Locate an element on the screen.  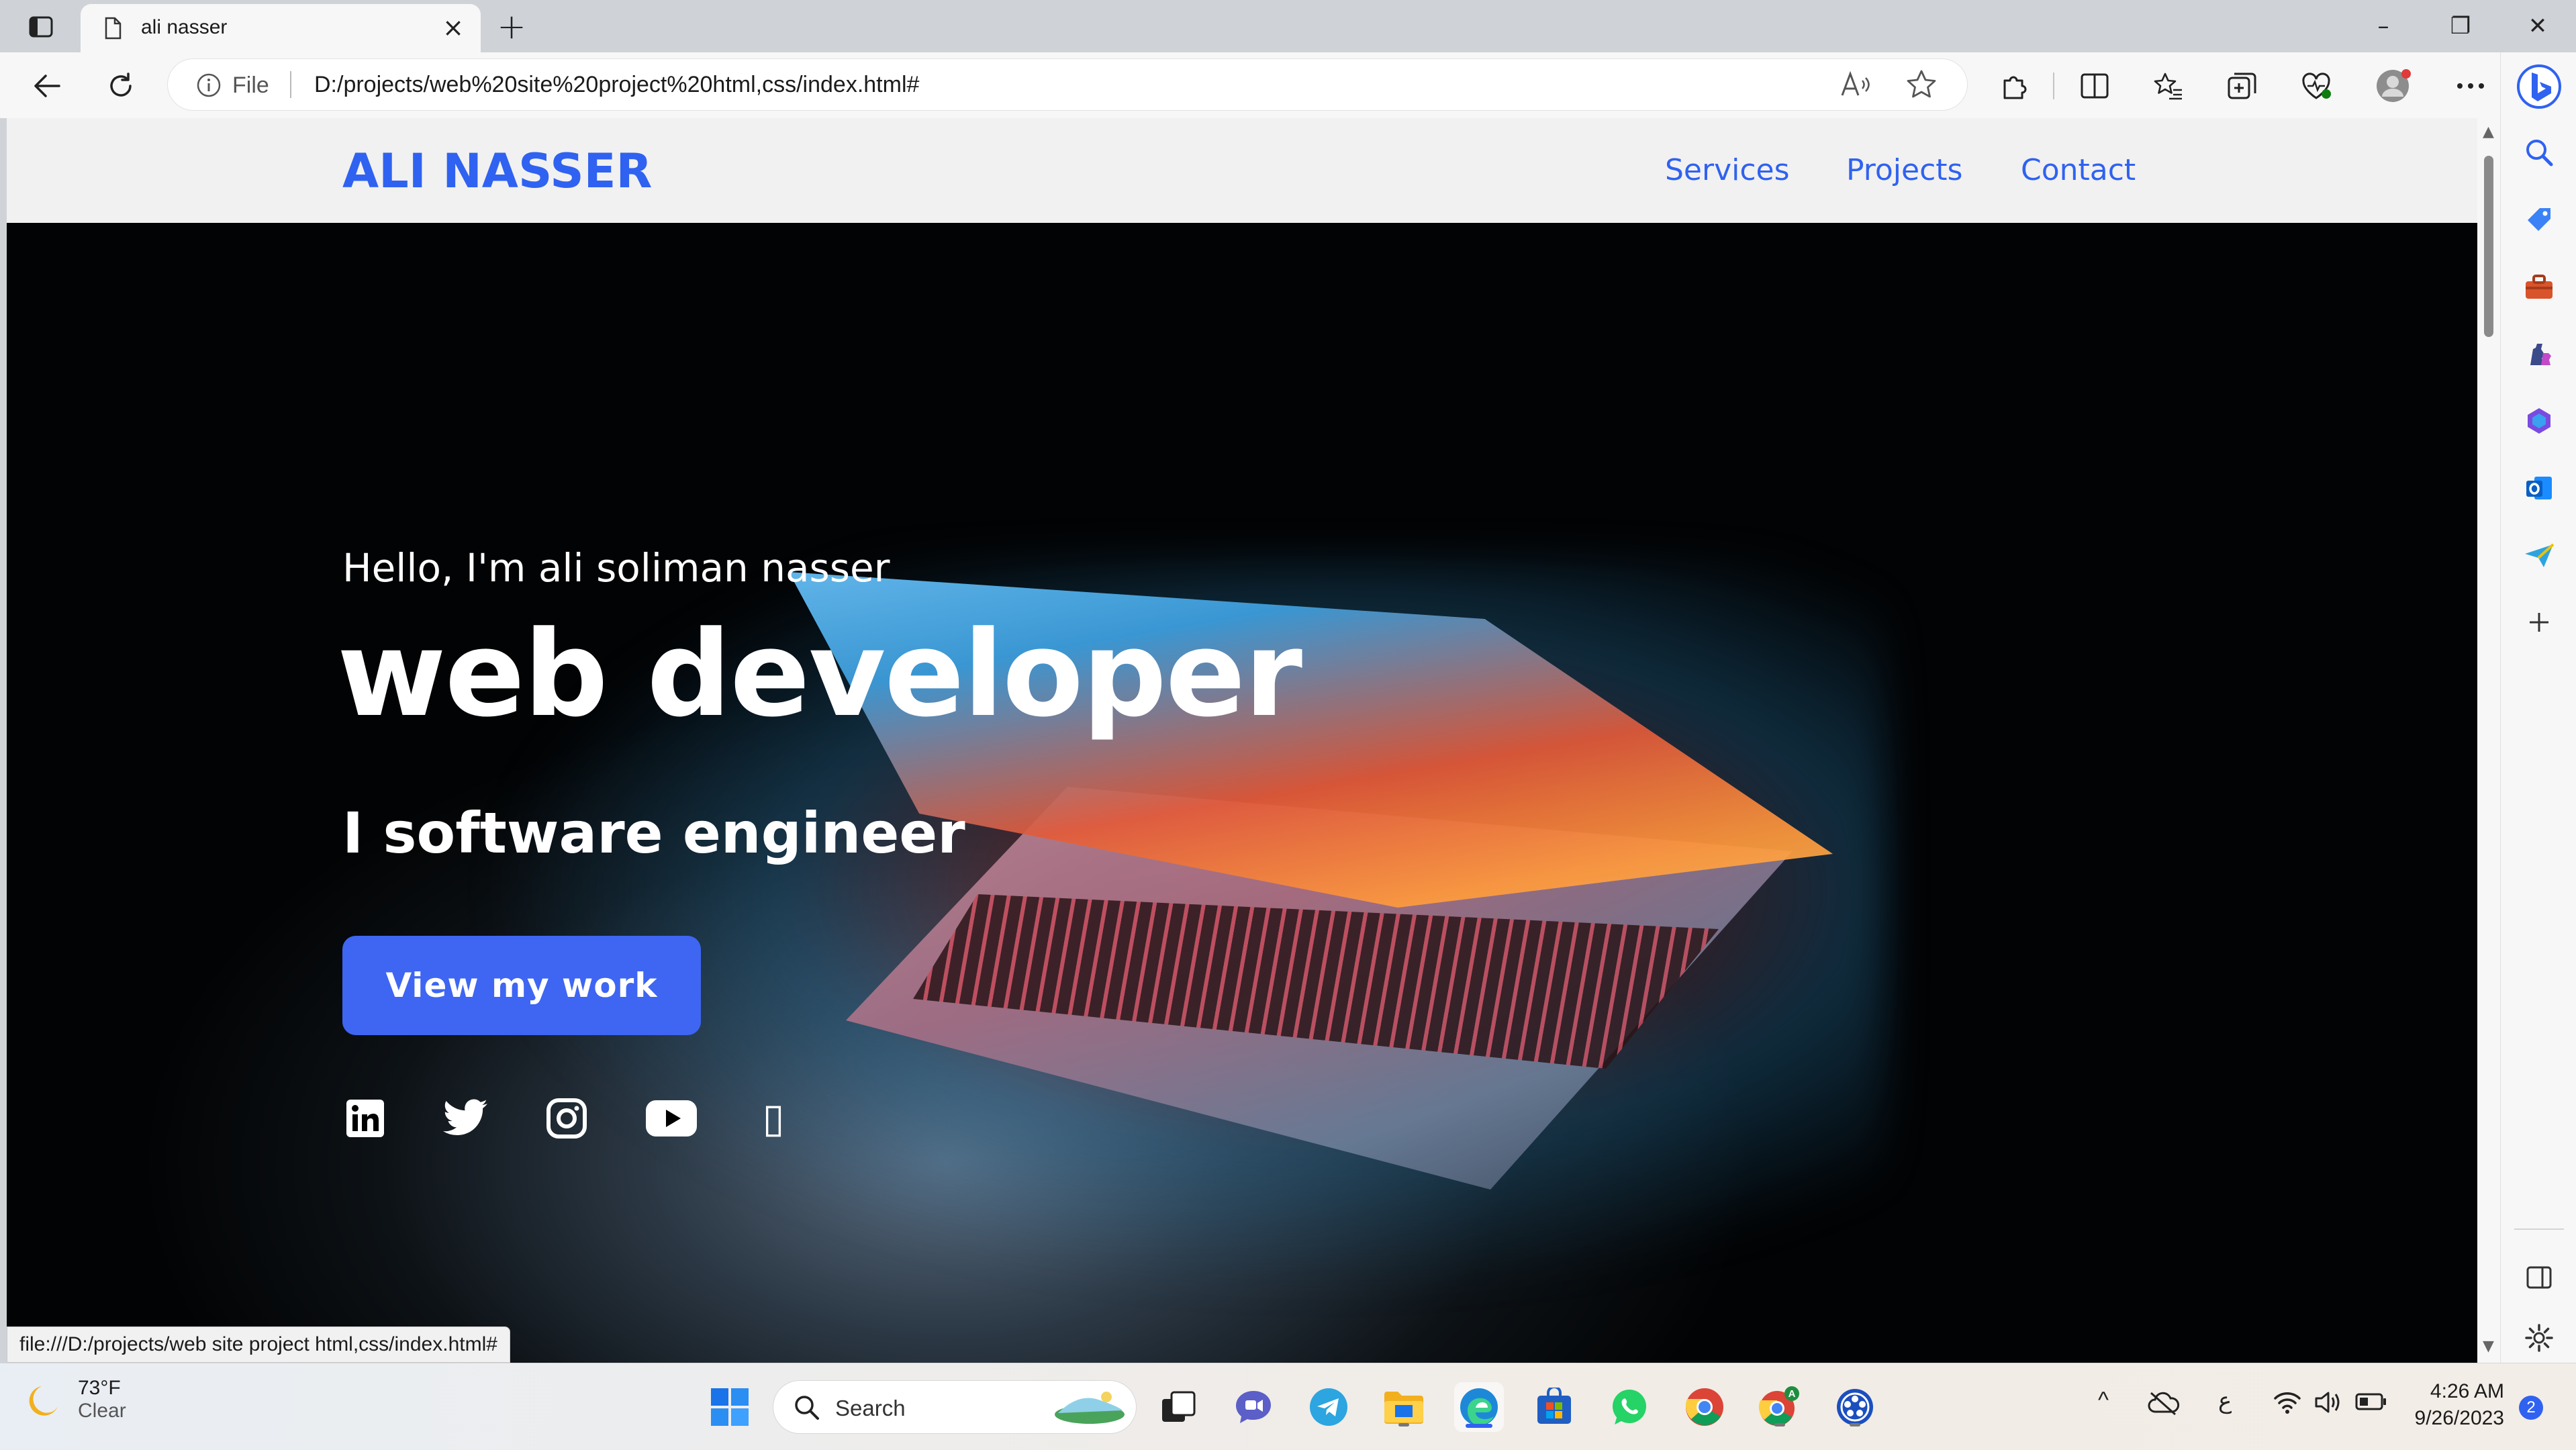
sidebar-add-button is located at coordinates (2539, 622).